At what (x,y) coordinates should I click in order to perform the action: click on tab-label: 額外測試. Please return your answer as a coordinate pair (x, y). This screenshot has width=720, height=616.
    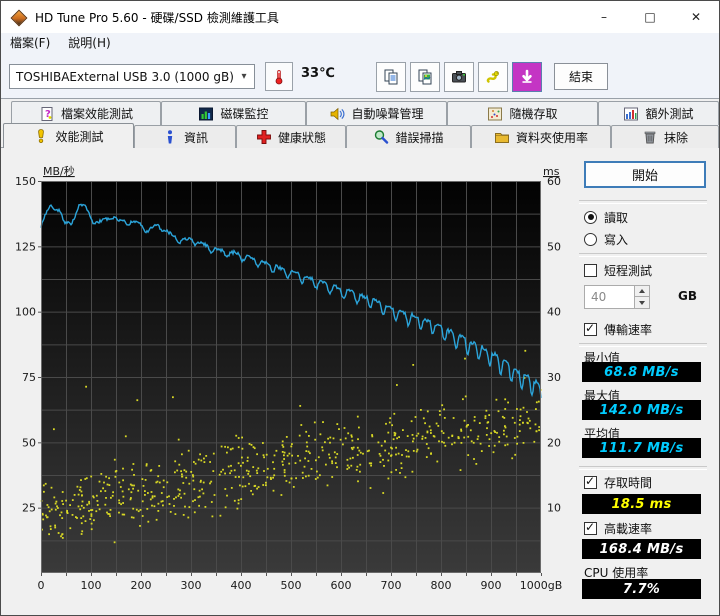
    Looking at the image, I should click on (669, 114).